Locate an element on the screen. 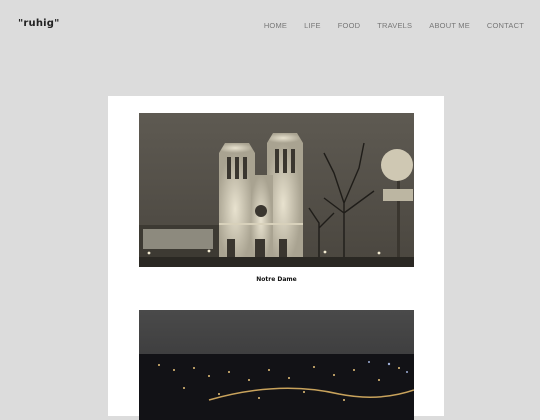 This screenshot has height=420, width=540. nav-item-home: HOME is located at coordinates (275, 25).